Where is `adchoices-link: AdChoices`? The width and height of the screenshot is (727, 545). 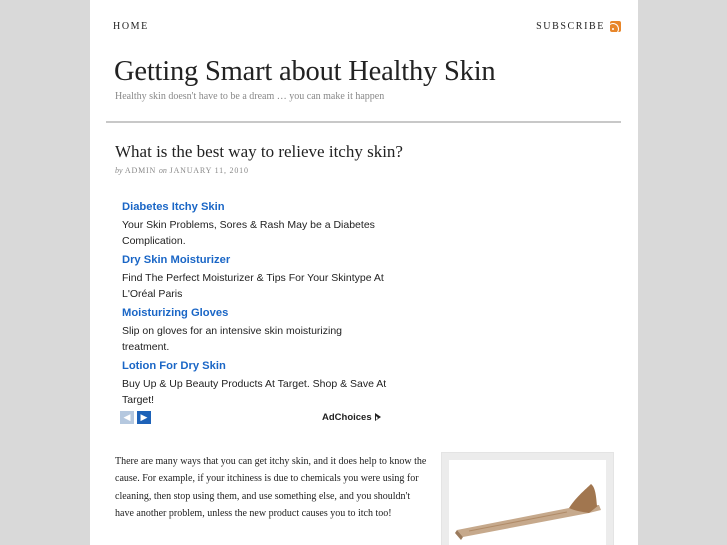
adchoices-link: AdChoices is located at coordinates (352, 417).